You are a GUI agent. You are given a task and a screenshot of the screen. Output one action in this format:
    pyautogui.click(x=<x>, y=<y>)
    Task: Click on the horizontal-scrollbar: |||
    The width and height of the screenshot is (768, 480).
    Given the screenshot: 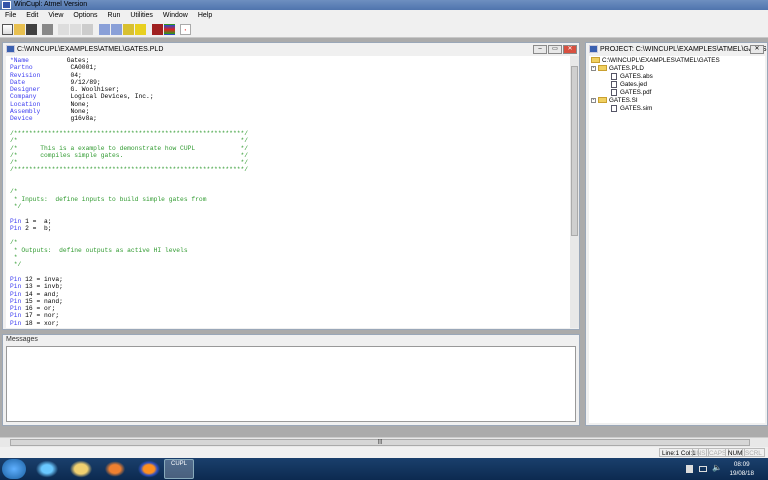 What is the action you would take?
    pyautogui.click(x=384, y=442)
    